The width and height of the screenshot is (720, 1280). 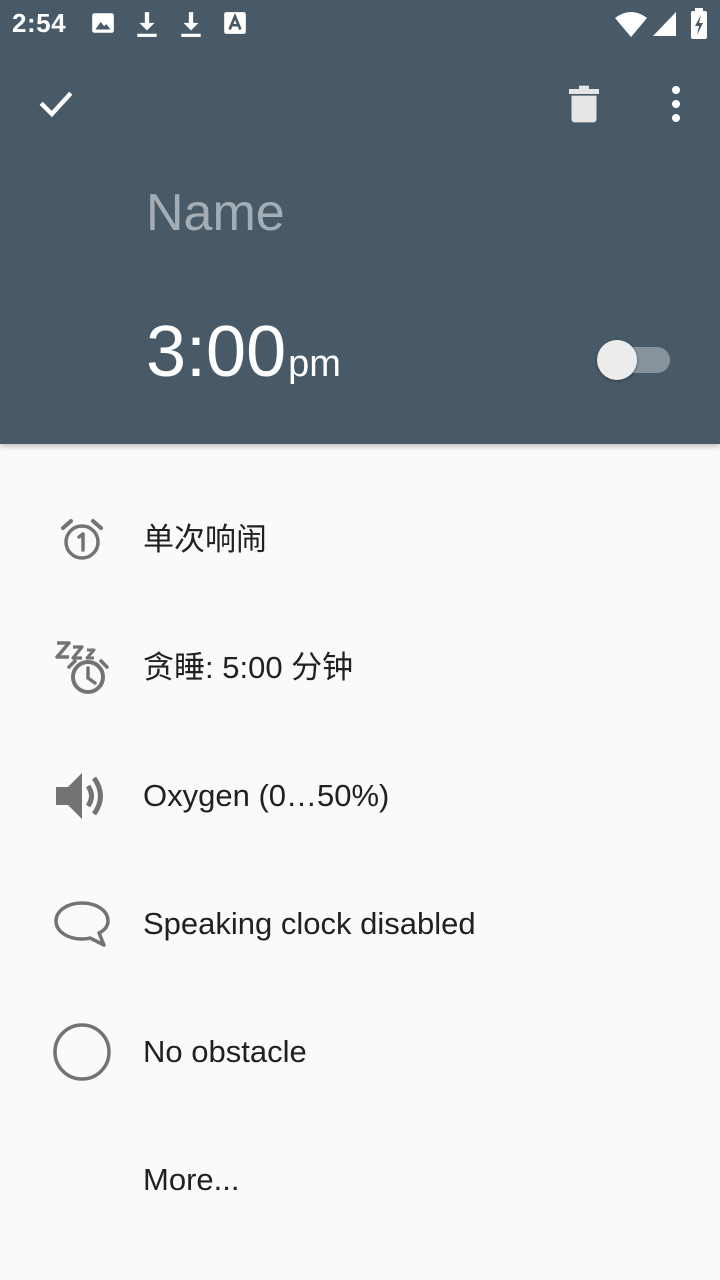 What do you see at coordinates (82, 668) in the screenshot?
I see `snooze-icon` at bounding box center [82, 668].